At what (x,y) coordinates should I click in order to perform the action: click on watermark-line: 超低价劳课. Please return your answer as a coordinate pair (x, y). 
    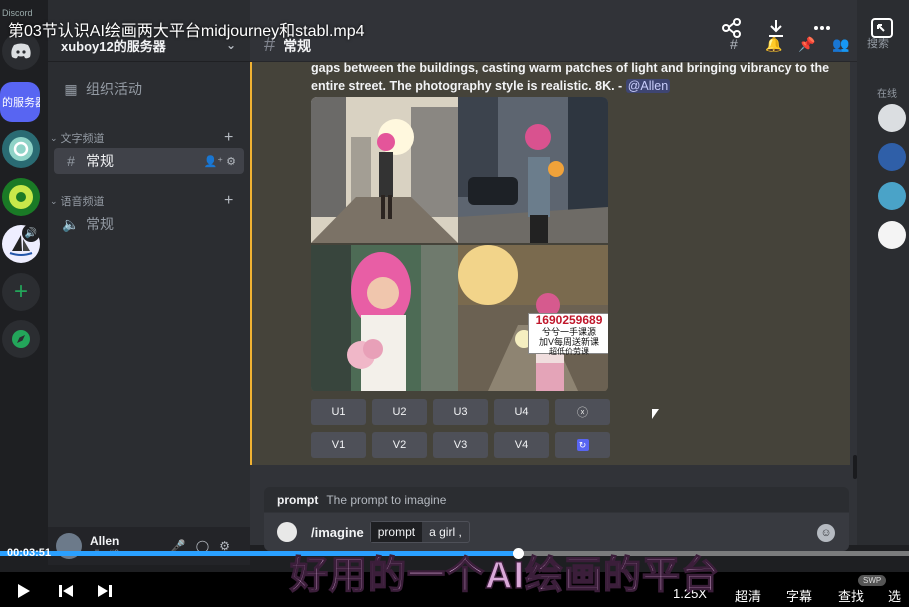
    Looking at the image, I should click on (569, 351).